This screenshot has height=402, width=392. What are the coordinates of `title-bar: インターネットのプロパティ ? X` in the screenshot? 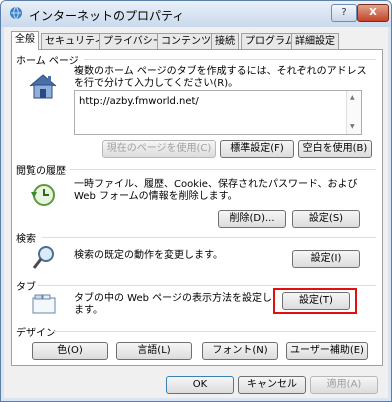 It's located at (196, 14).